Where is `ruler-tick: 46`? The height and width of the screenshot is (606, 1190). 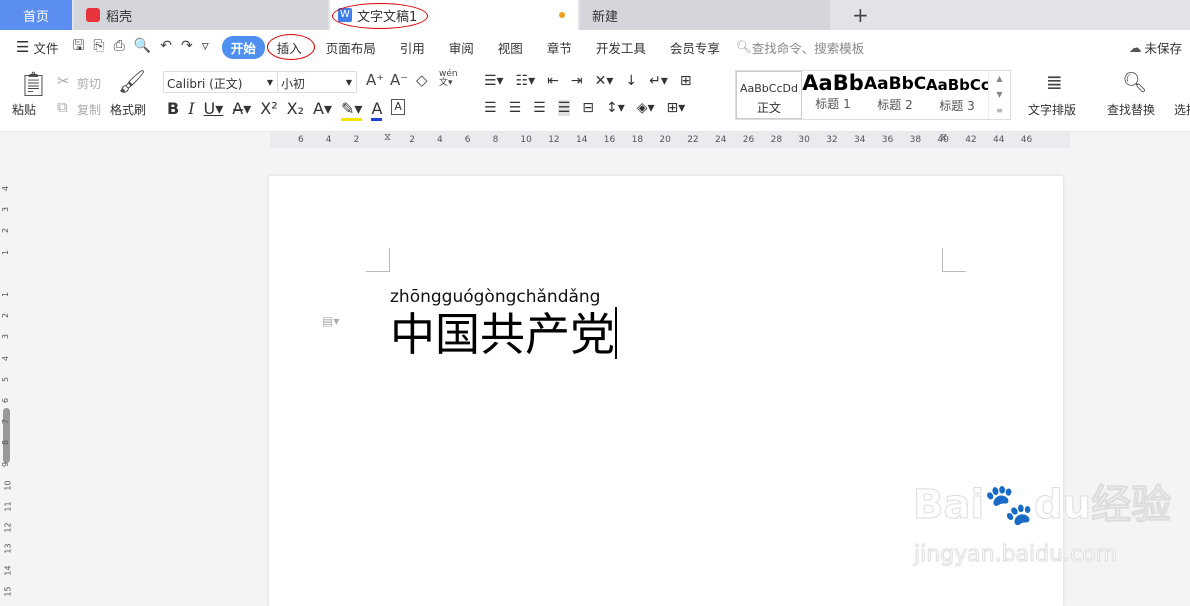
ruler-tick: 46 is located at coordinates (1026, 140).